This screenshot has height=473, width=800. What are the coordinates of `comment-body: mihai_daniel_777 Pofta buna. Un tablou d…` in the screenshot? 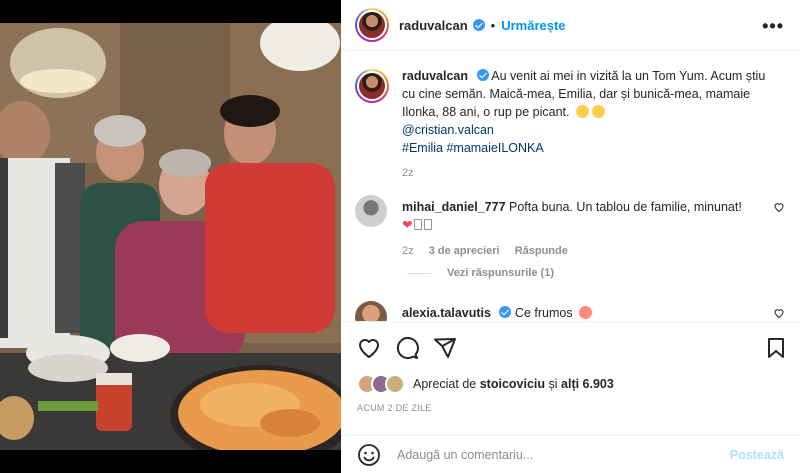 It's located at (582, 229).